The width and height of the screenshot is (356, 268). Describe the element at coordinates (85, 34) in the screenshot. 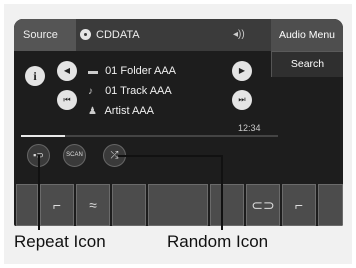

I see `cd-icon` at that location.